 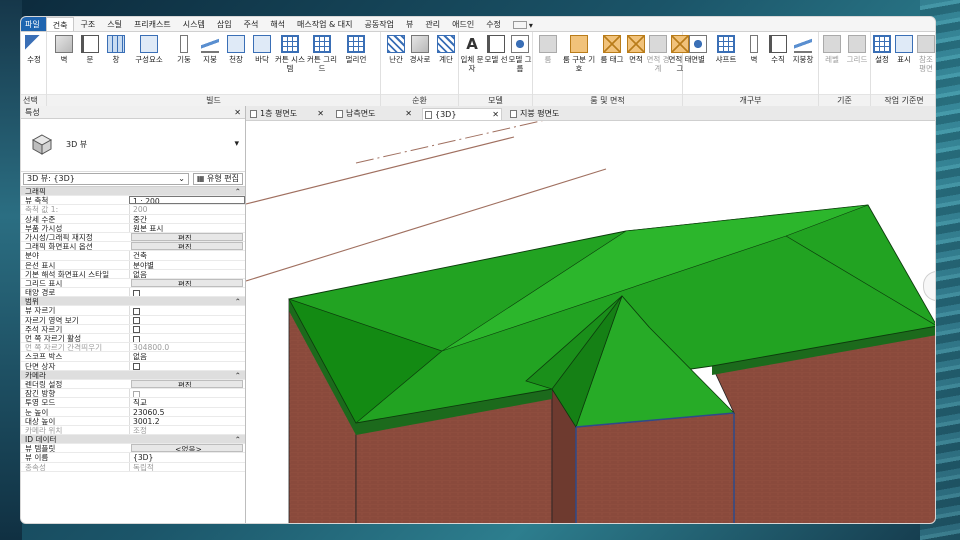 I want to click on modify-button: 수정, so click(x=34, y=49).